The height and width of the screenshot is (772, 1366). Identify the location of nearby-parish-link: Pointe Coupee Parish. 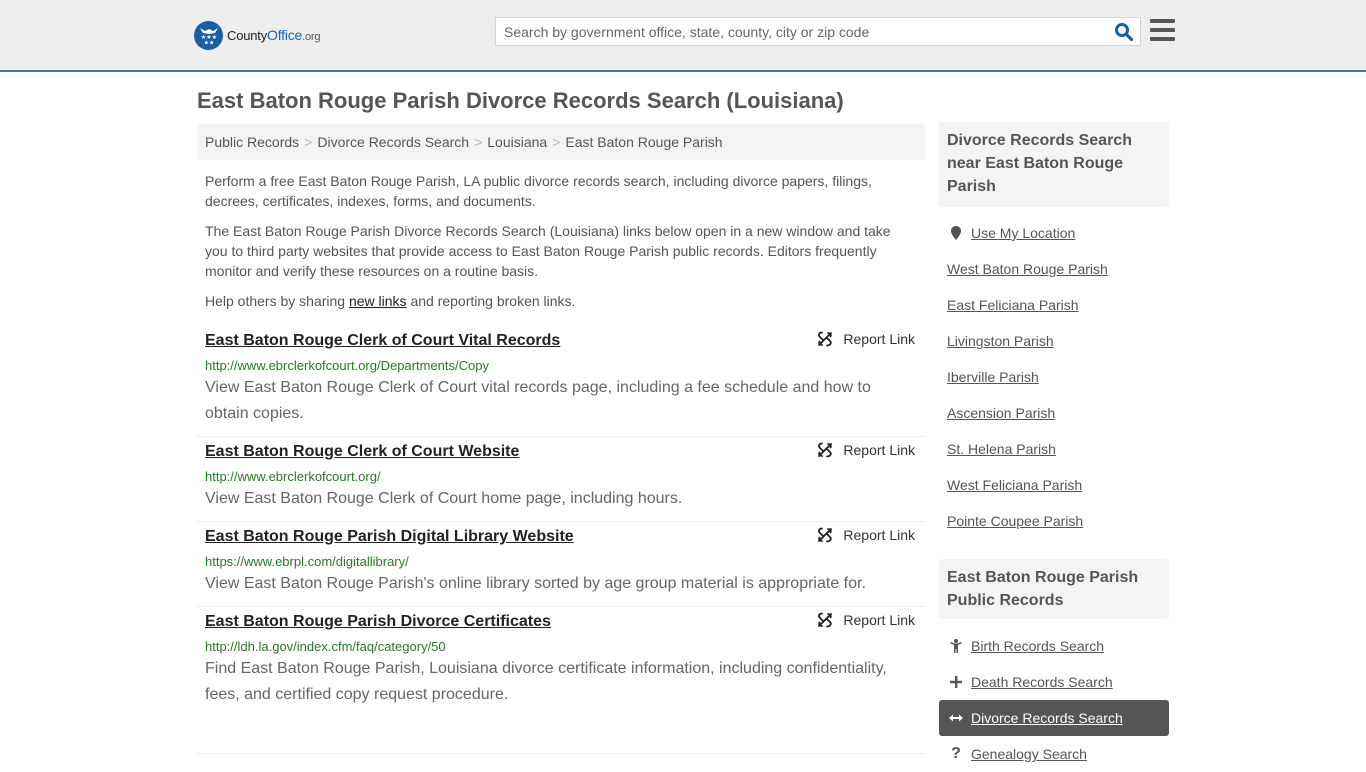
(1015, 521).